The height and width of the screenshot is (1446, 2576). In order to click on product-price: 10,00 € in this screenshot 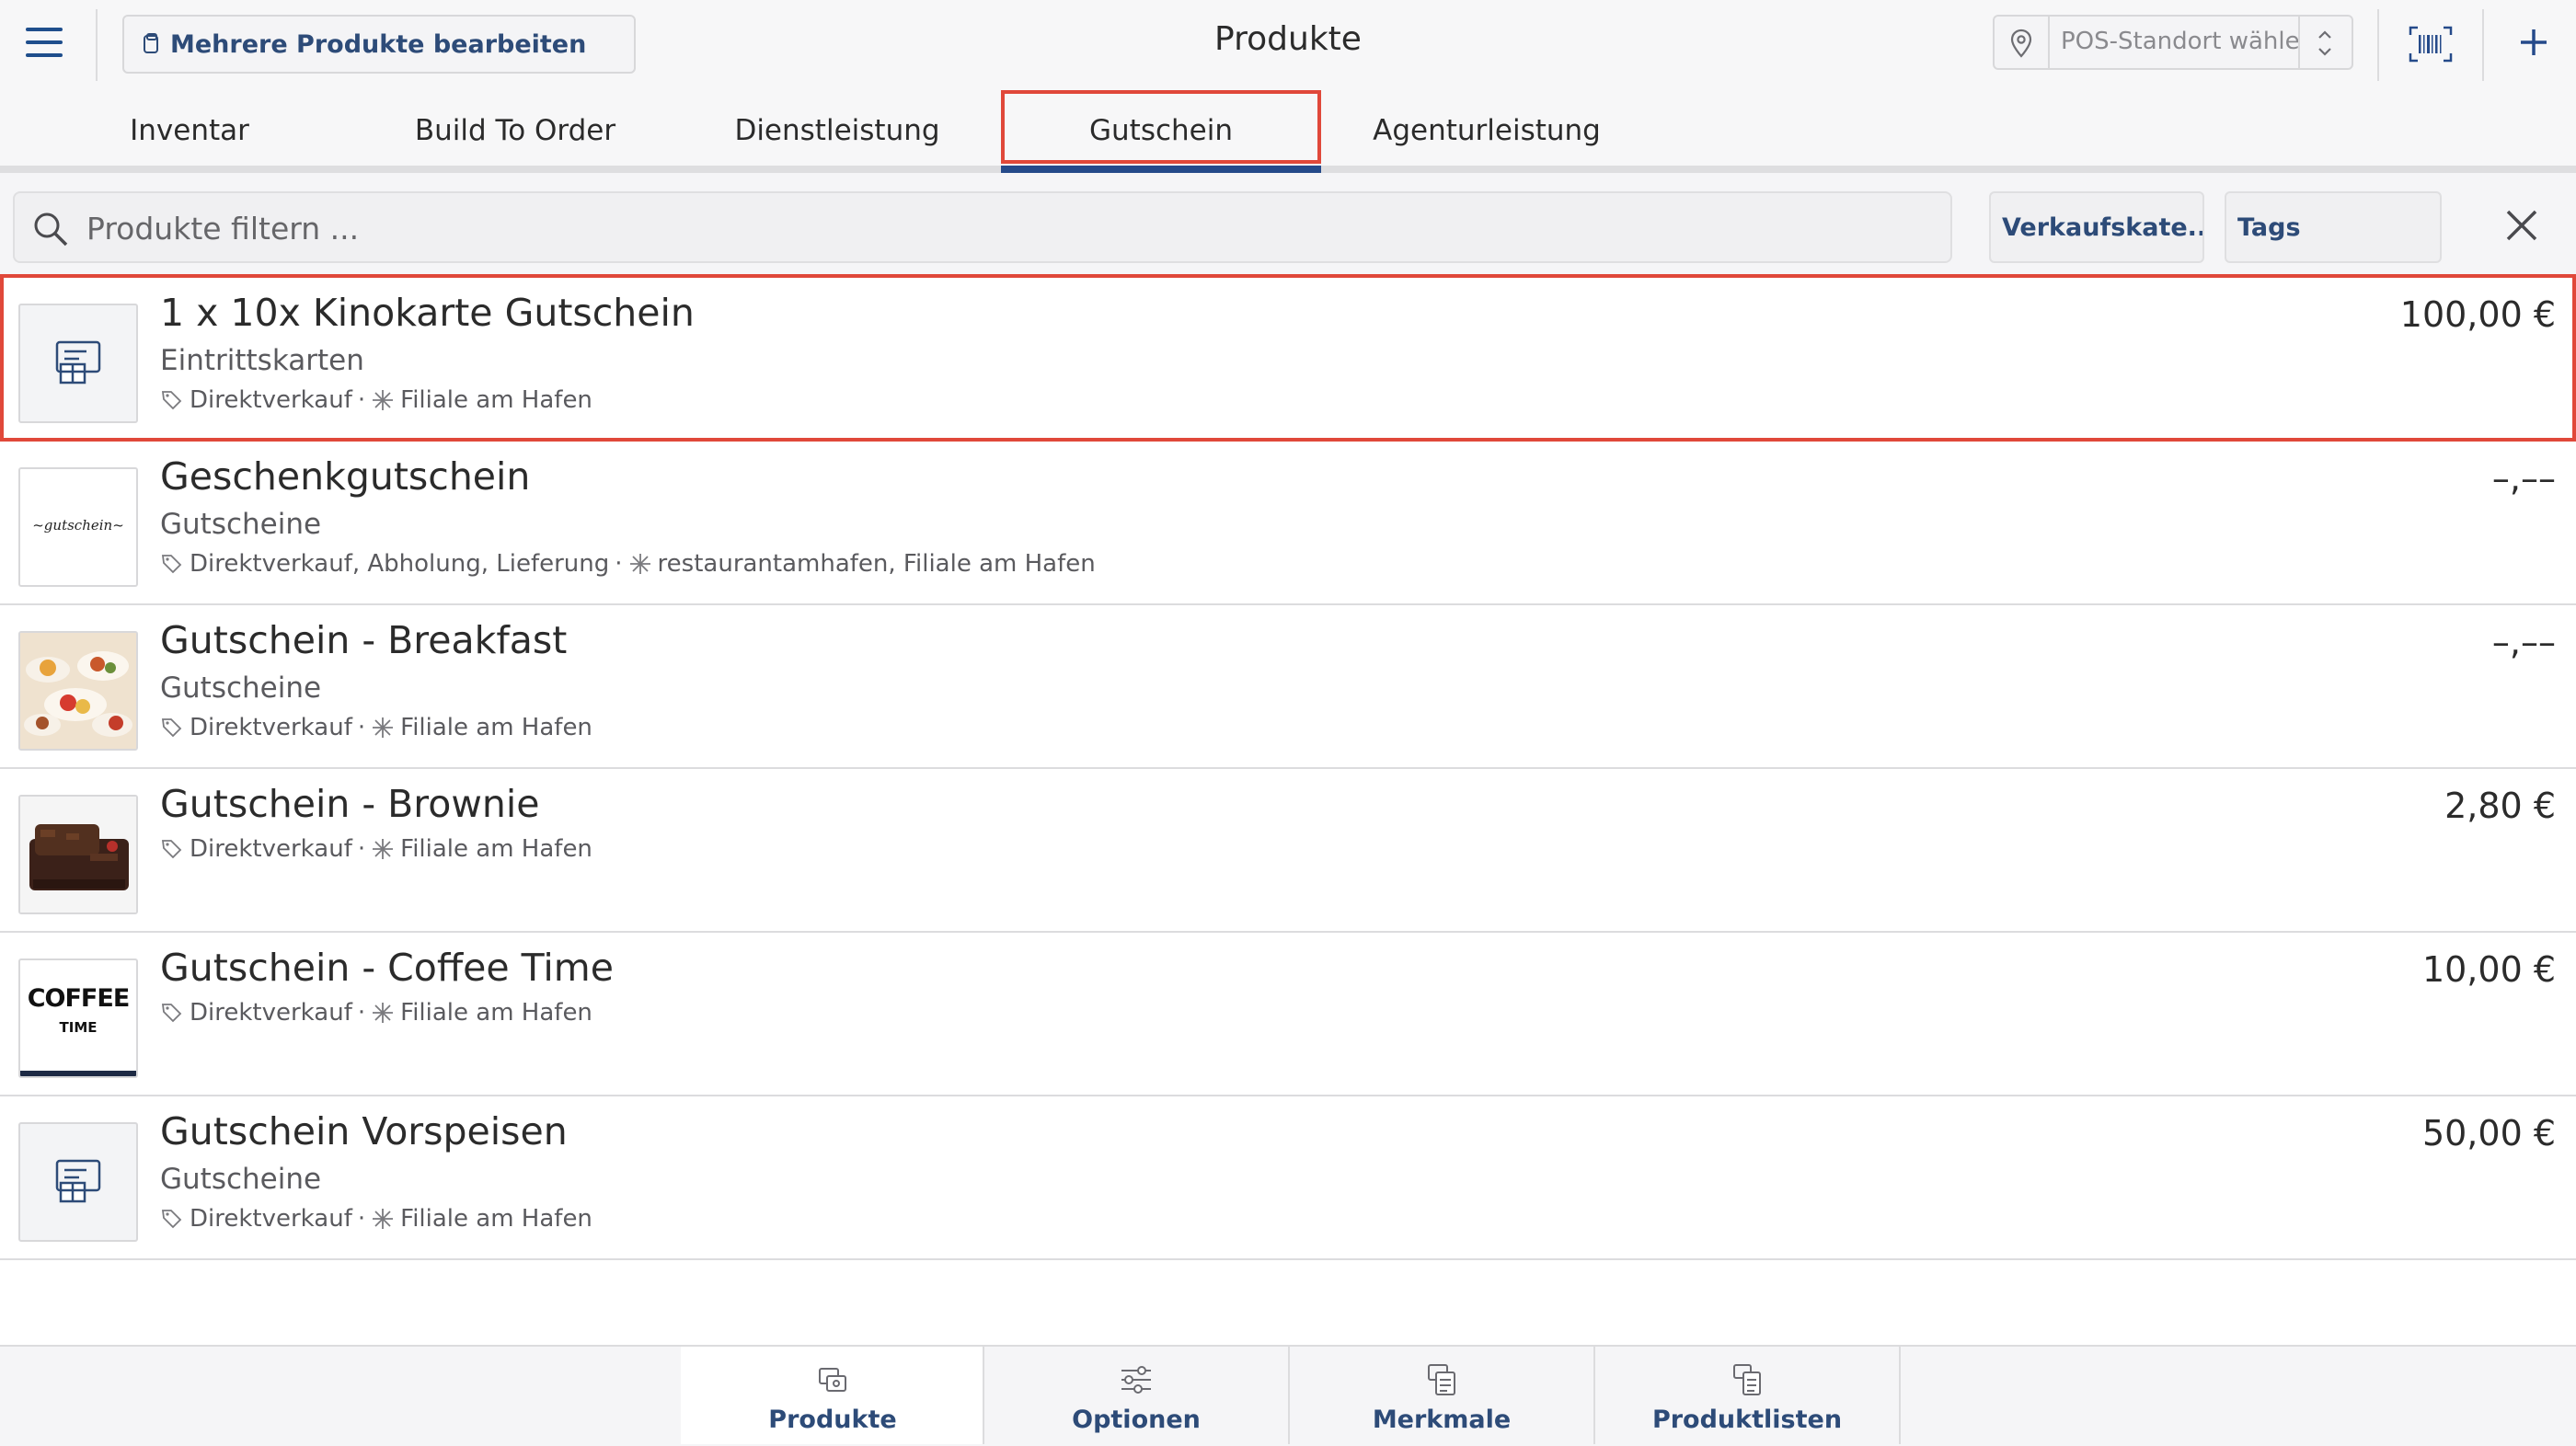, I will do `click(2488, 969)`.